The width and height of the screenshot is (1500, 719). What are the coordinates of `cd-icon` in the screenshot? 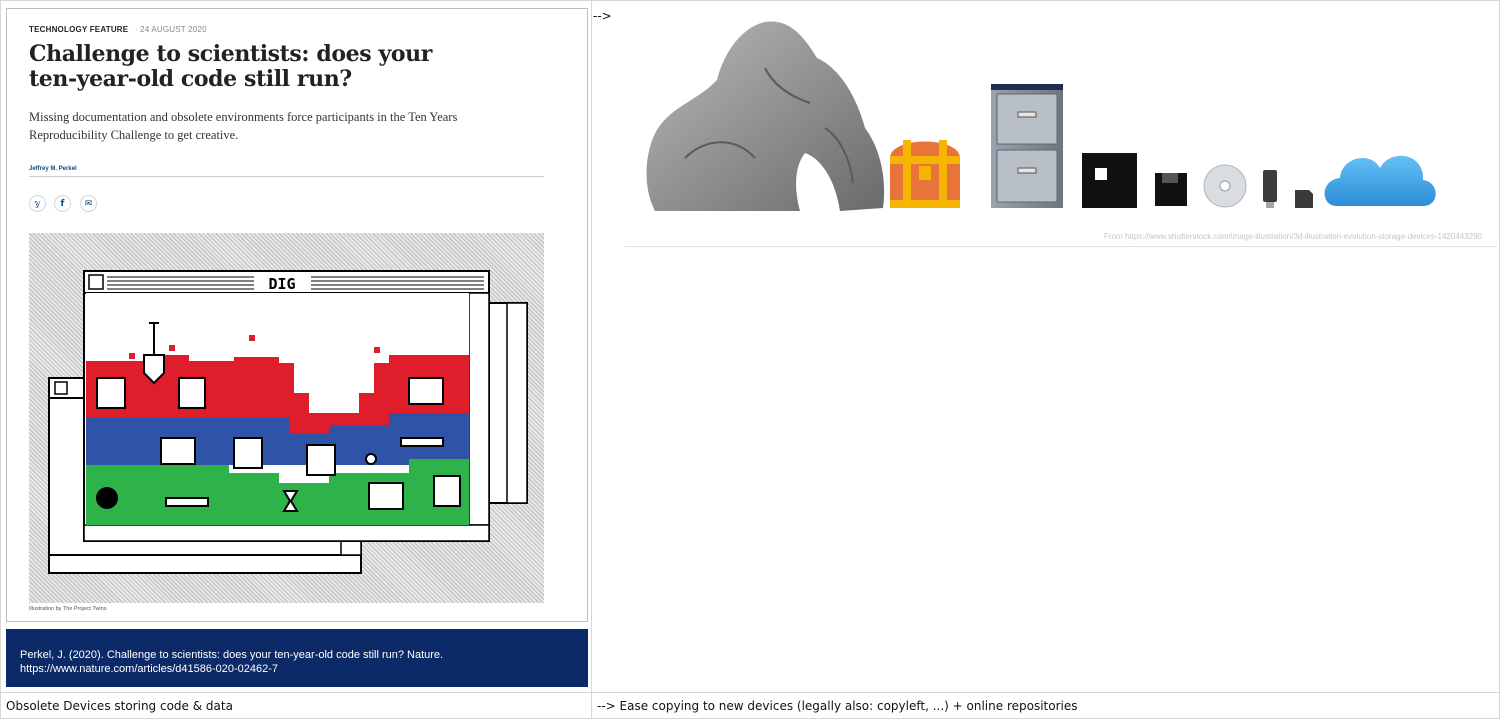 It's located at (1225, 186).